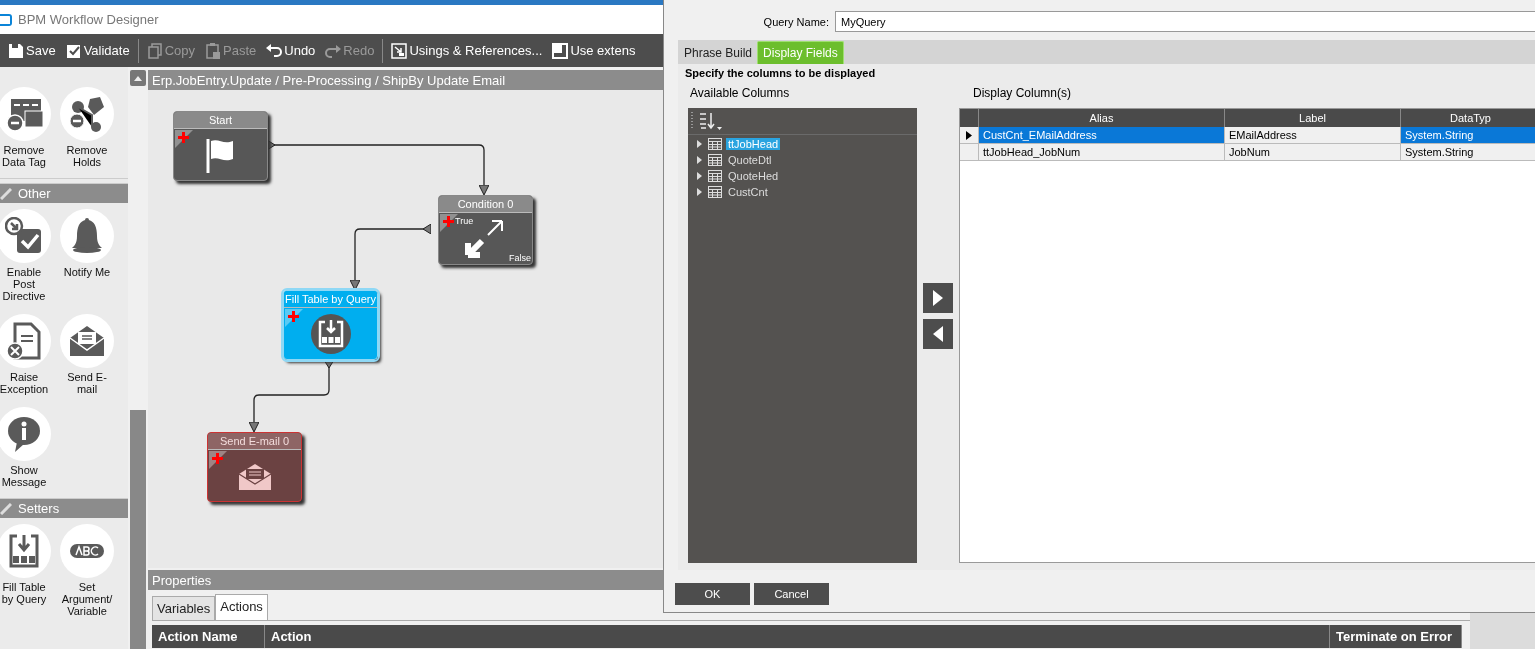 The width and height of the screenshot is (1535, 649). I want to click on grip-icon, so click(692, 121).